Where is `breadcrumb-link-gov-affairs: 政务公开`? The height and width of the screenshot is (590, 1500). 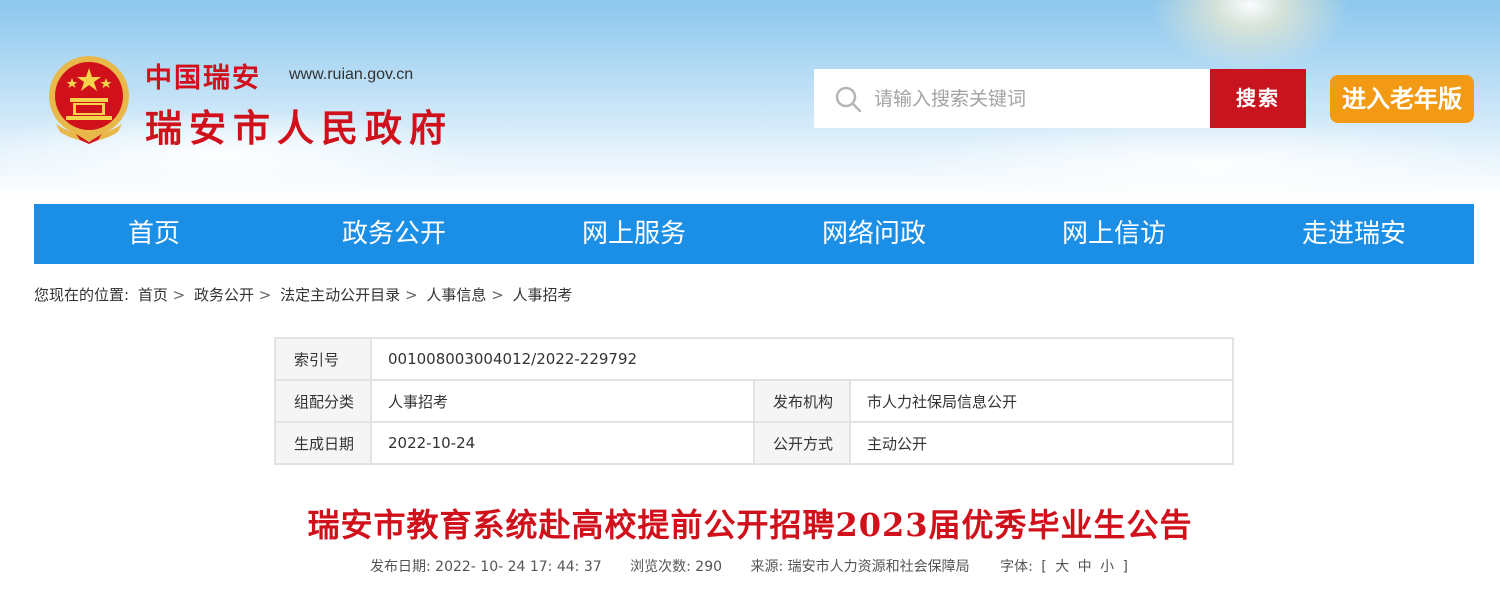 breadcrumb-link-gov-affairs: 政务公开 is located at coordinates (224, 295).